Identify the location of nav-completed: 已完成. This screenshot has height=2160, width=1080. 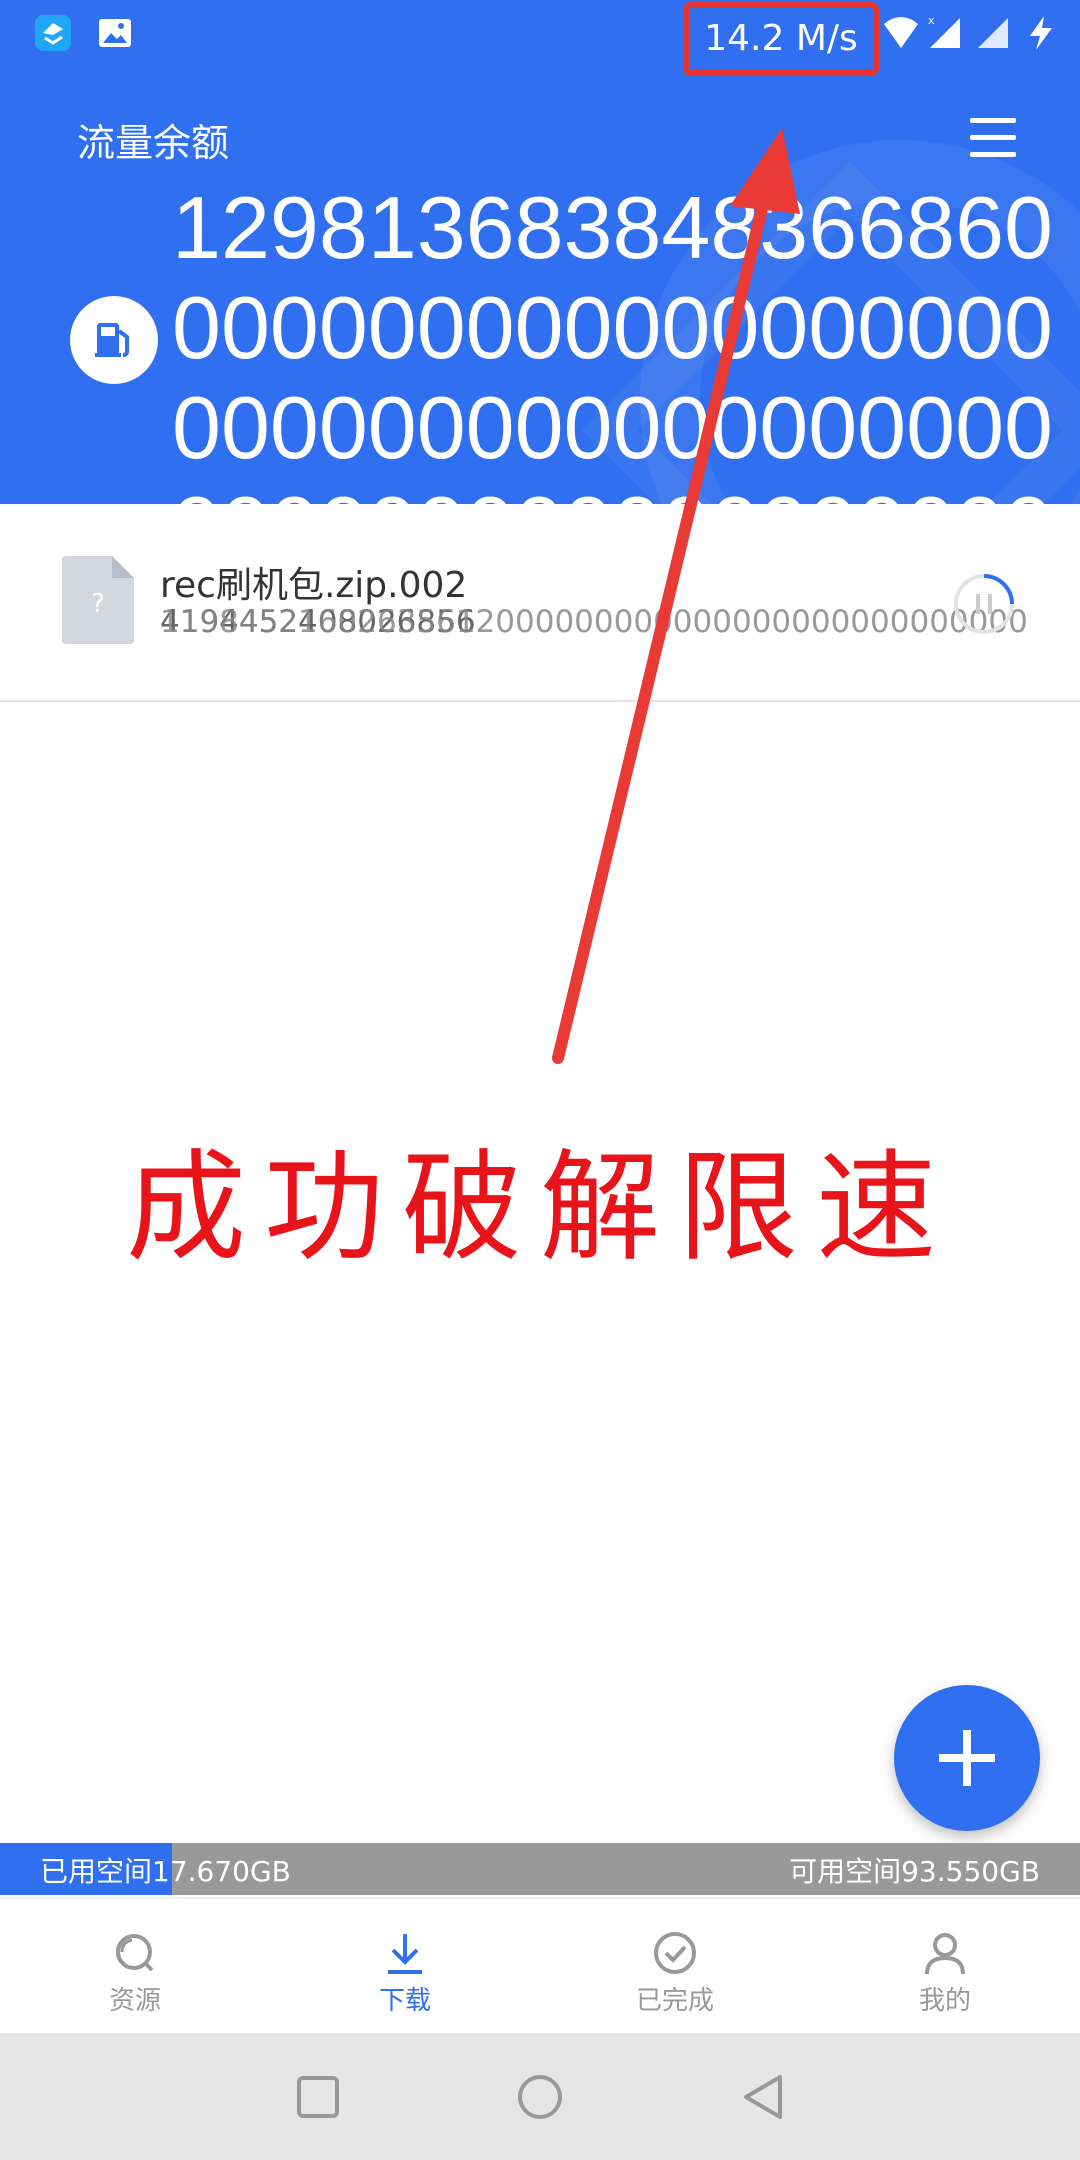
(675, 1973).